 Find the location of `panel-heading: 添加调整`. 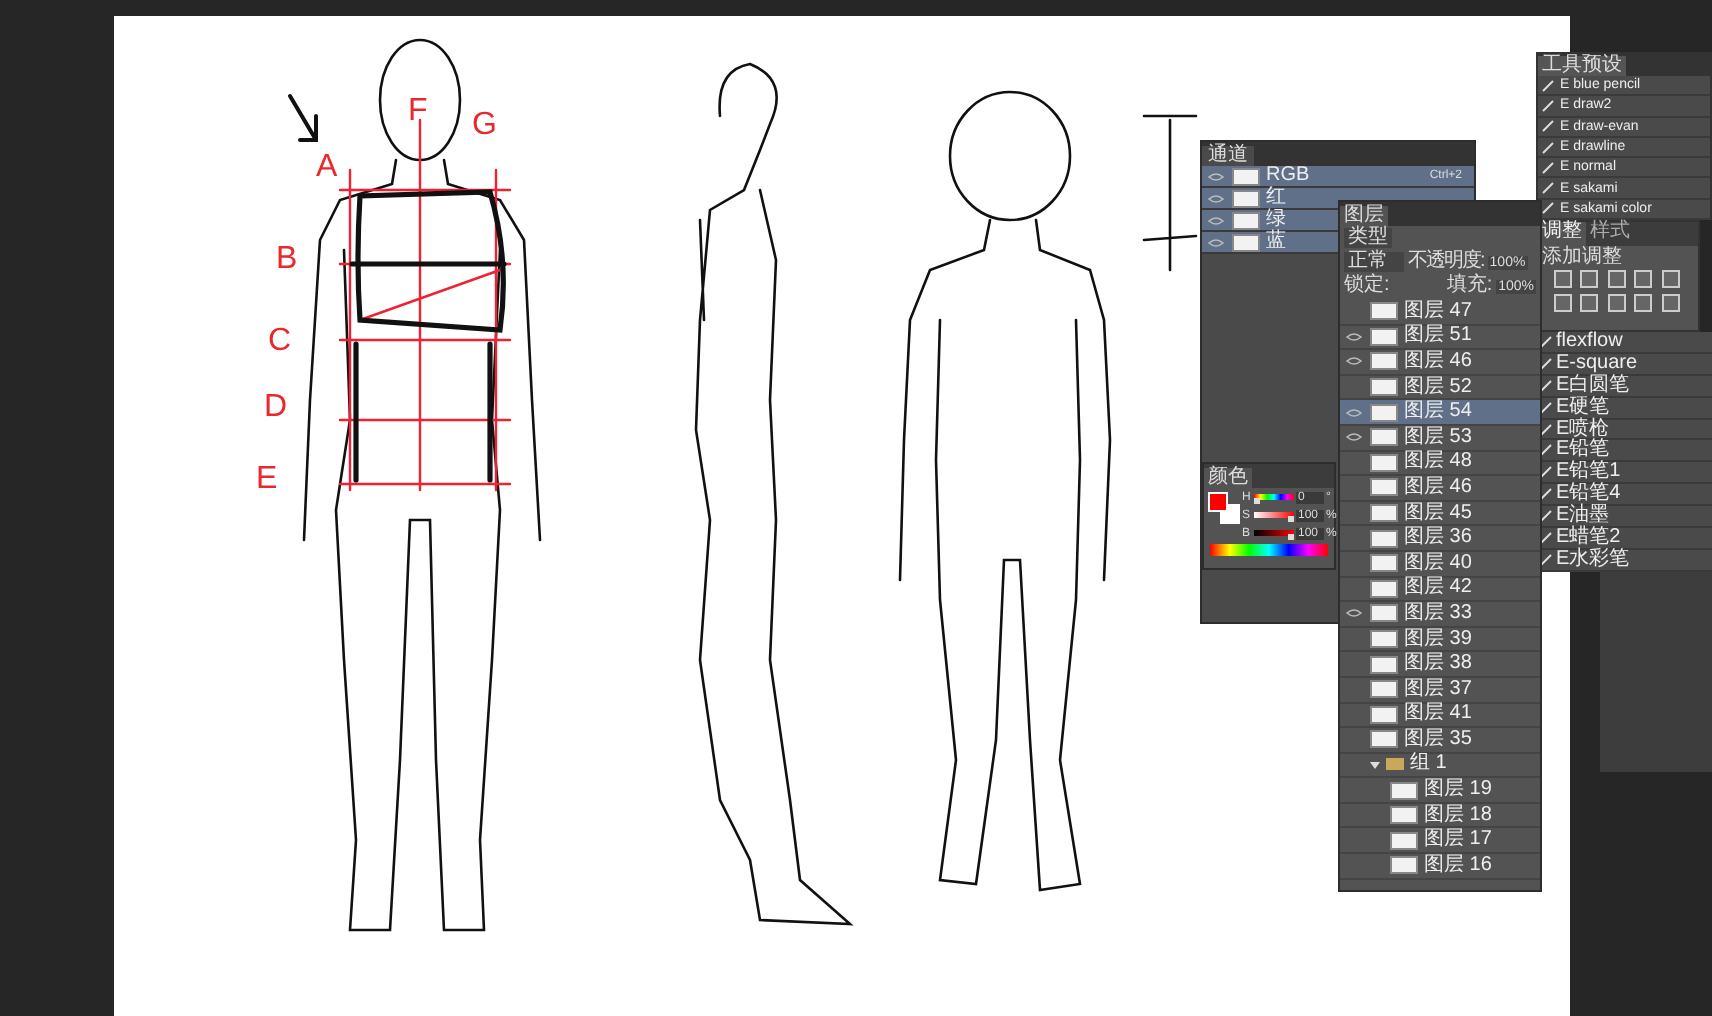

panel-heading: 添加调整 is located at coordinates (1582, 258).